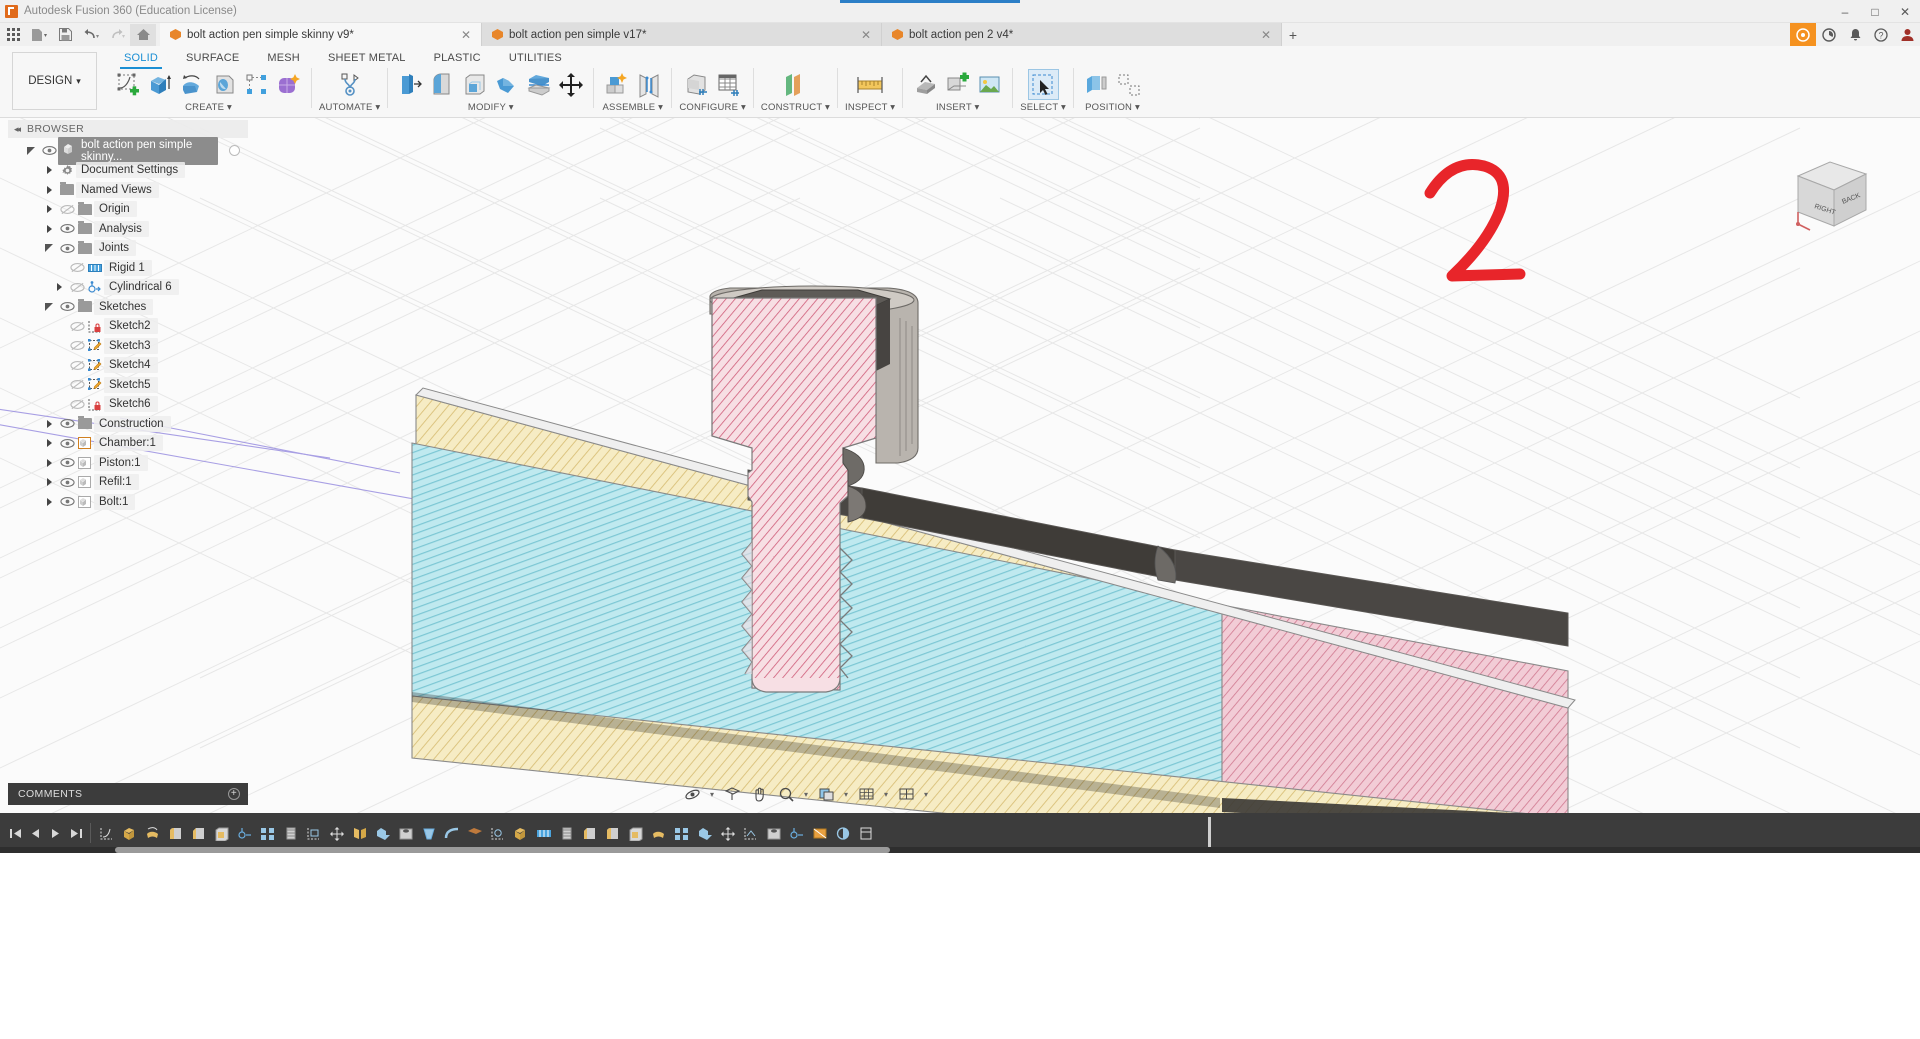  I want to click on tab-surface: SURFACE, so click(212, 58).